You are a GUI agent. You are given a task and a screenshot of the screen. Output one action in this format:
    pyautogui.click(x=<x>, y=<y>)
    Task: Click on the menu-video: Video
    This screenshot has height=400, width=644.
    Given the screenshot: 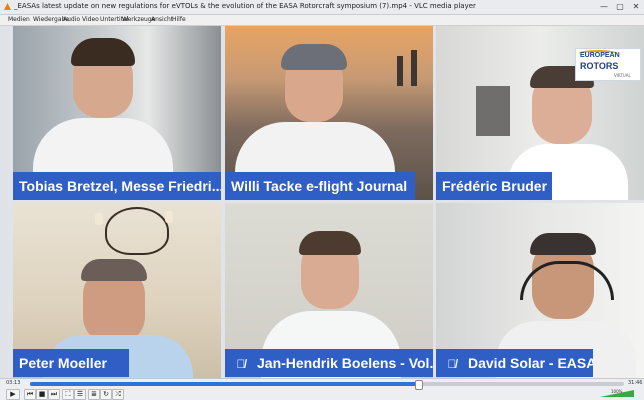 What is the action you would take?
    pyautogui.click(x=90, y=19)
    